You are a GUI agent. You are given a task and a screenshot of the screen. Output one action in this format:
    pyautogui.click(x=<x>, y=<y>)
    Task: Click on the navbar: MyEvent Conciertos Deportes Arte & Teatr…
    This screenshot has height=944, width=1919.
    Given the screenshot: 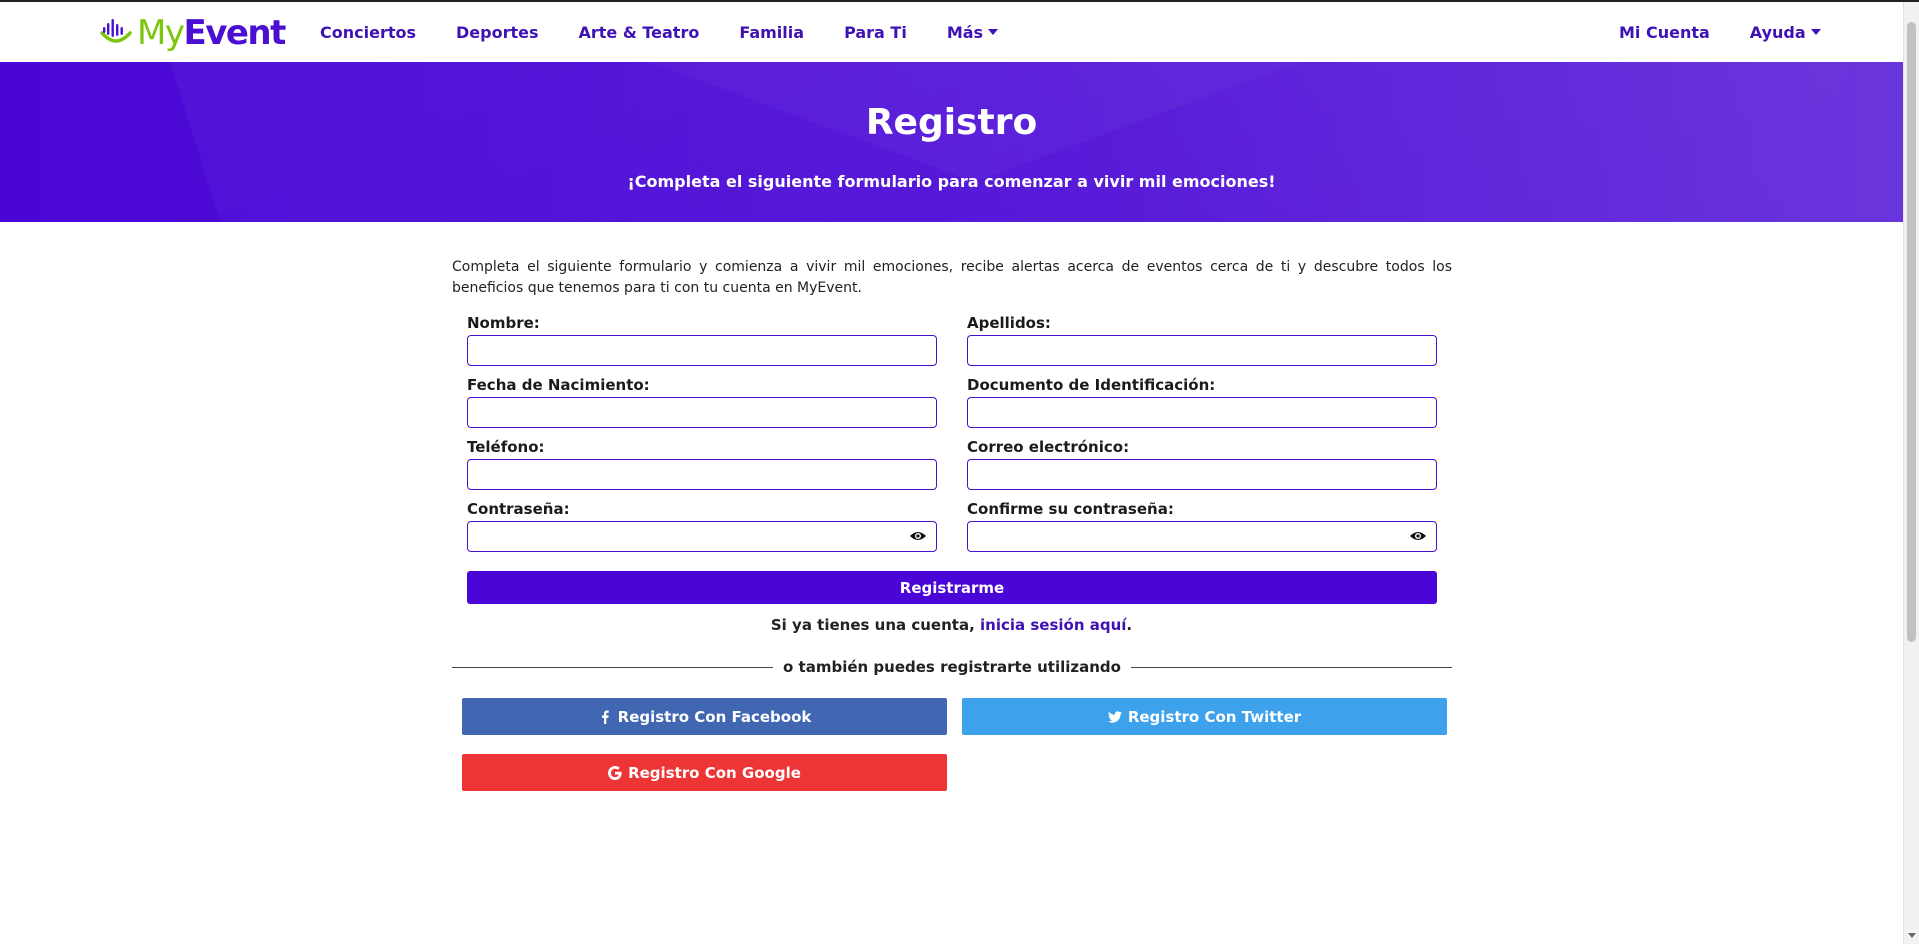 What is the action you would take?
    pyautogui.click(x=951, y=32)
    